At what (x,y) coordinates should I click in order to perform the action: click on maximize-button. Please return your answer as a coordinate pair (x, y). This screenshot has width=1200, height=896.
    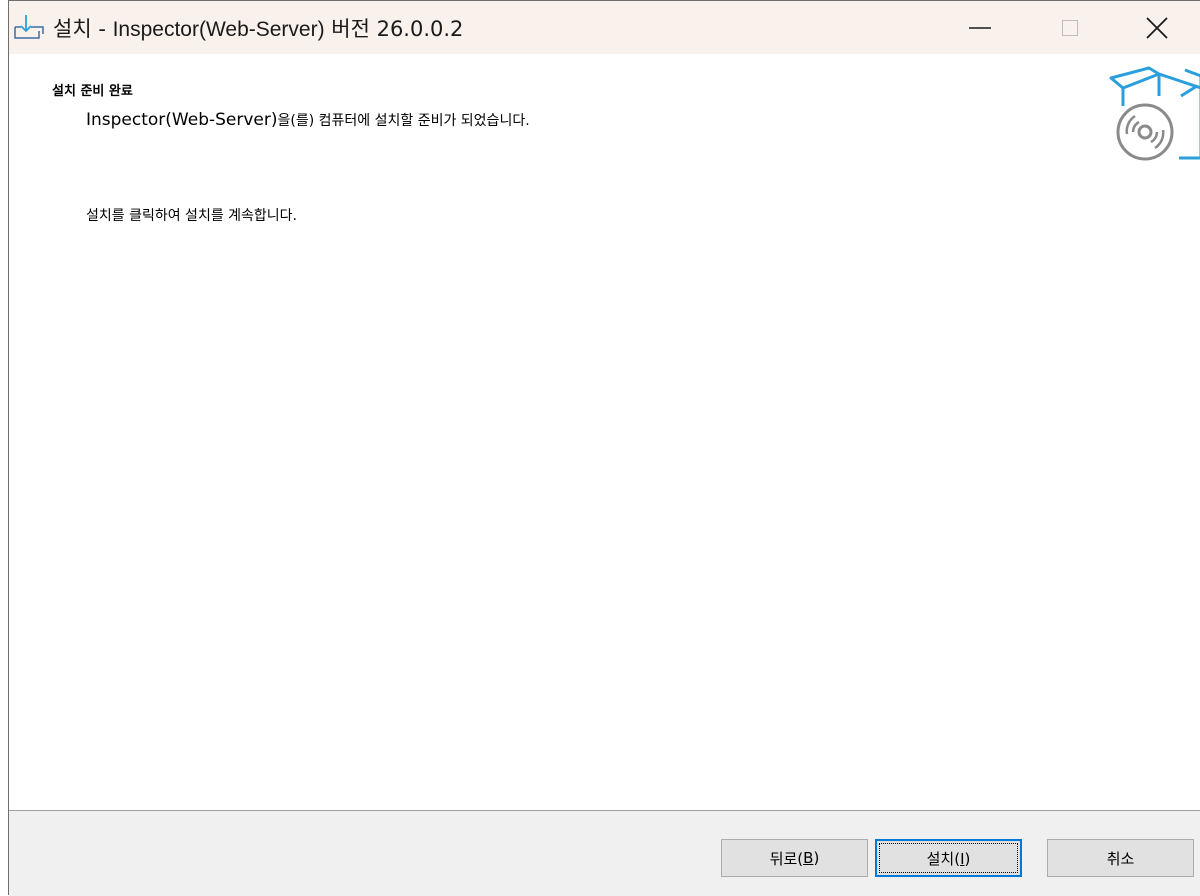
    Looking at the image, I should click on (1070, 27).